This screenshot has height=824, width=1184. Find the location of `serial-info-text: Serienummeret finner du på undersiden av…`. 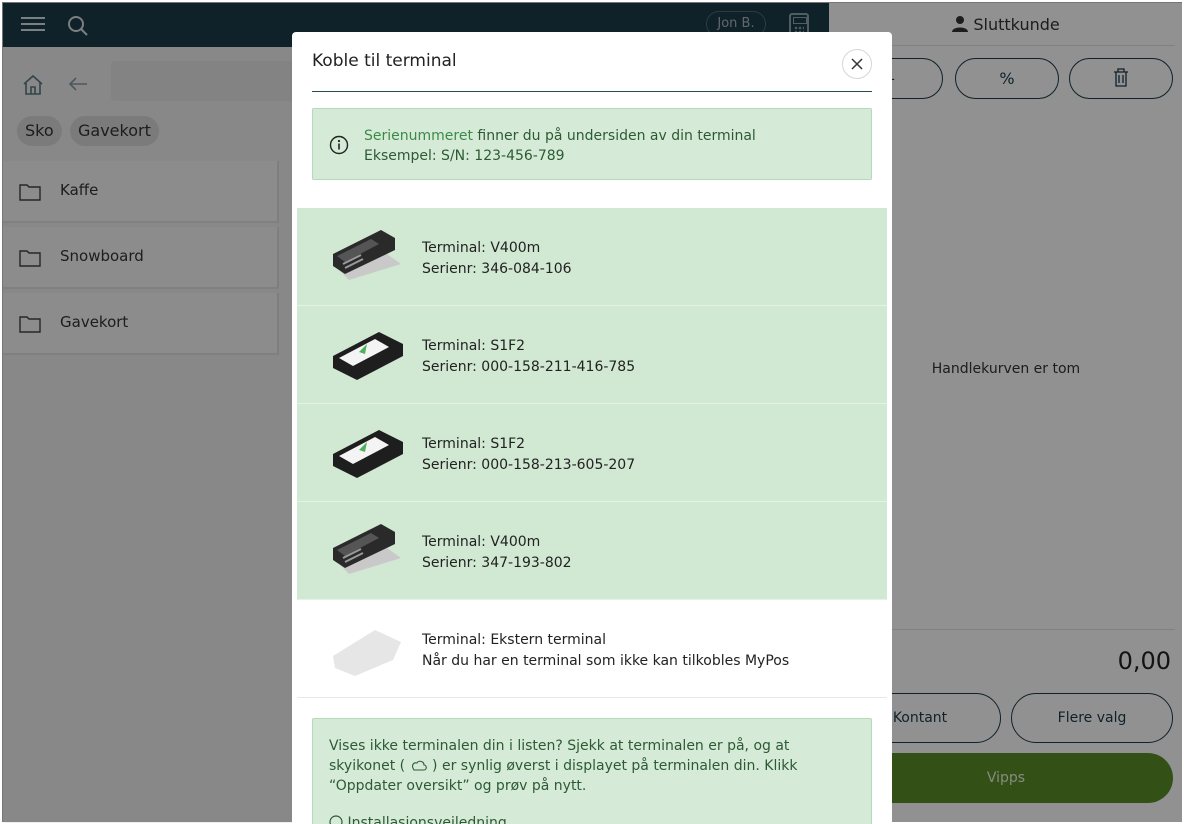

serial-info-text: Serienummeret finner du på undersiden av… is located at coordinates (560, 146).